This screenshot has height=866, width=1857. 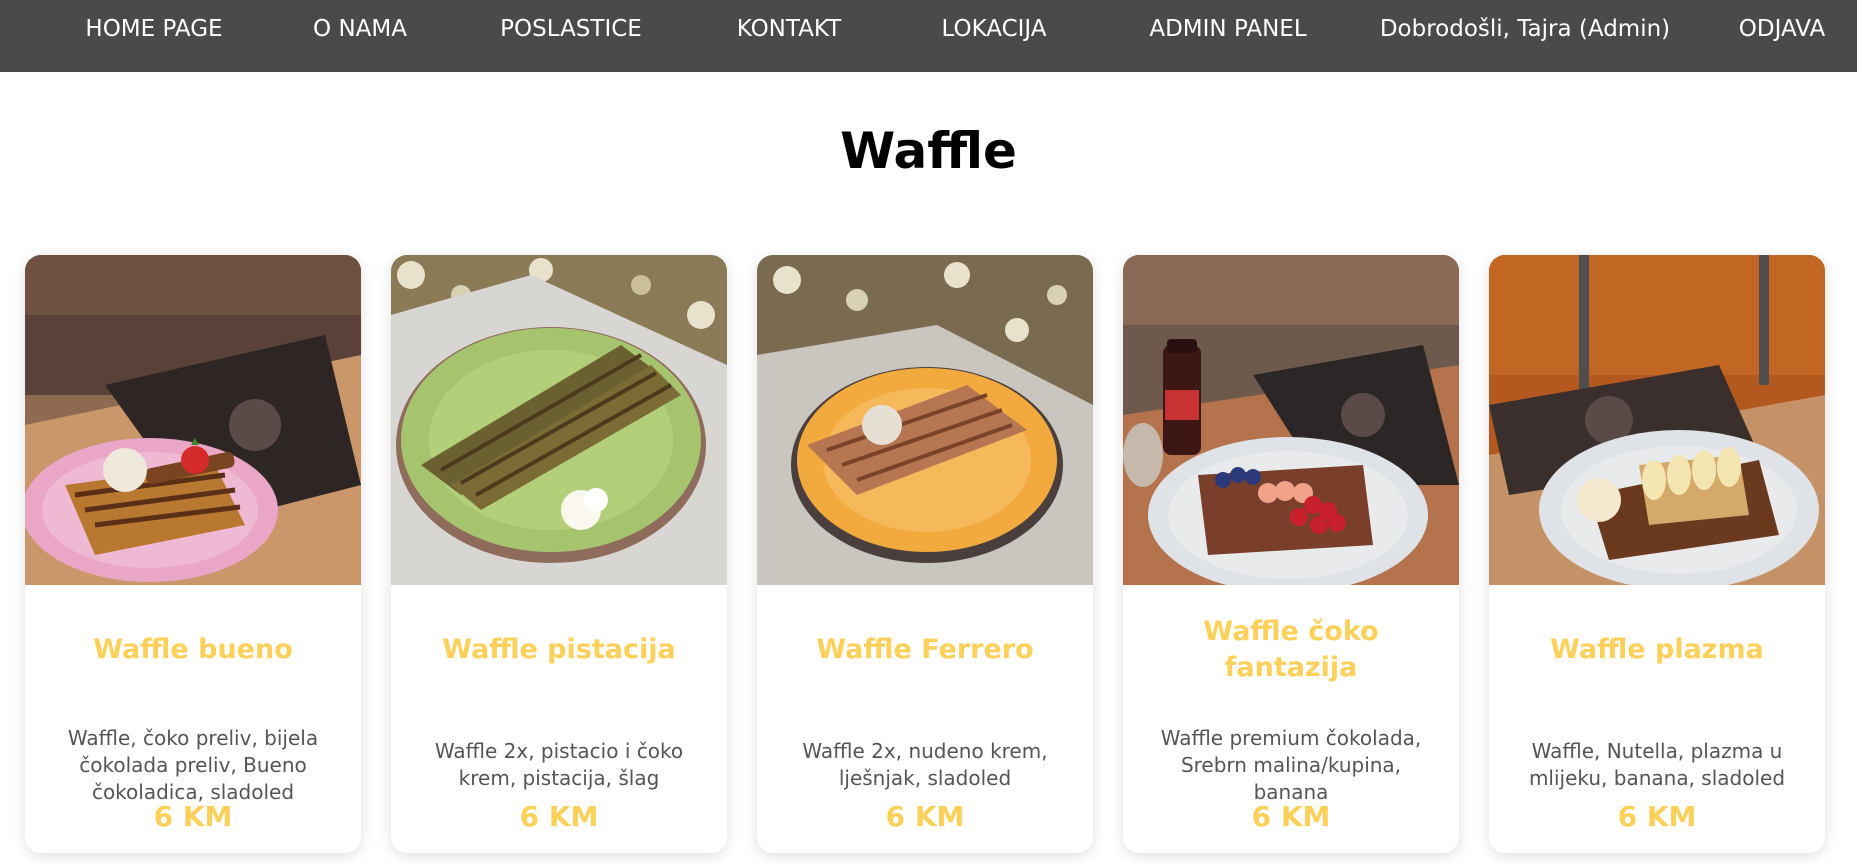 I want to click on nav-home-page-link: HOME PAGE, so click(x=154, y=29).